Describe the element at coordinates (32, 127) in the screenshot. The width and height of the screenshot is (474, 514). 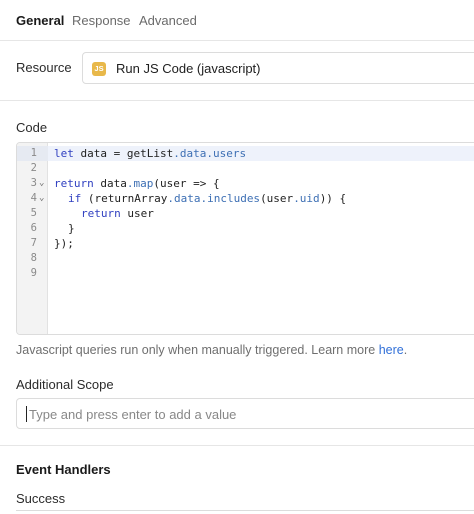
I see `code-label: Code` at that location.